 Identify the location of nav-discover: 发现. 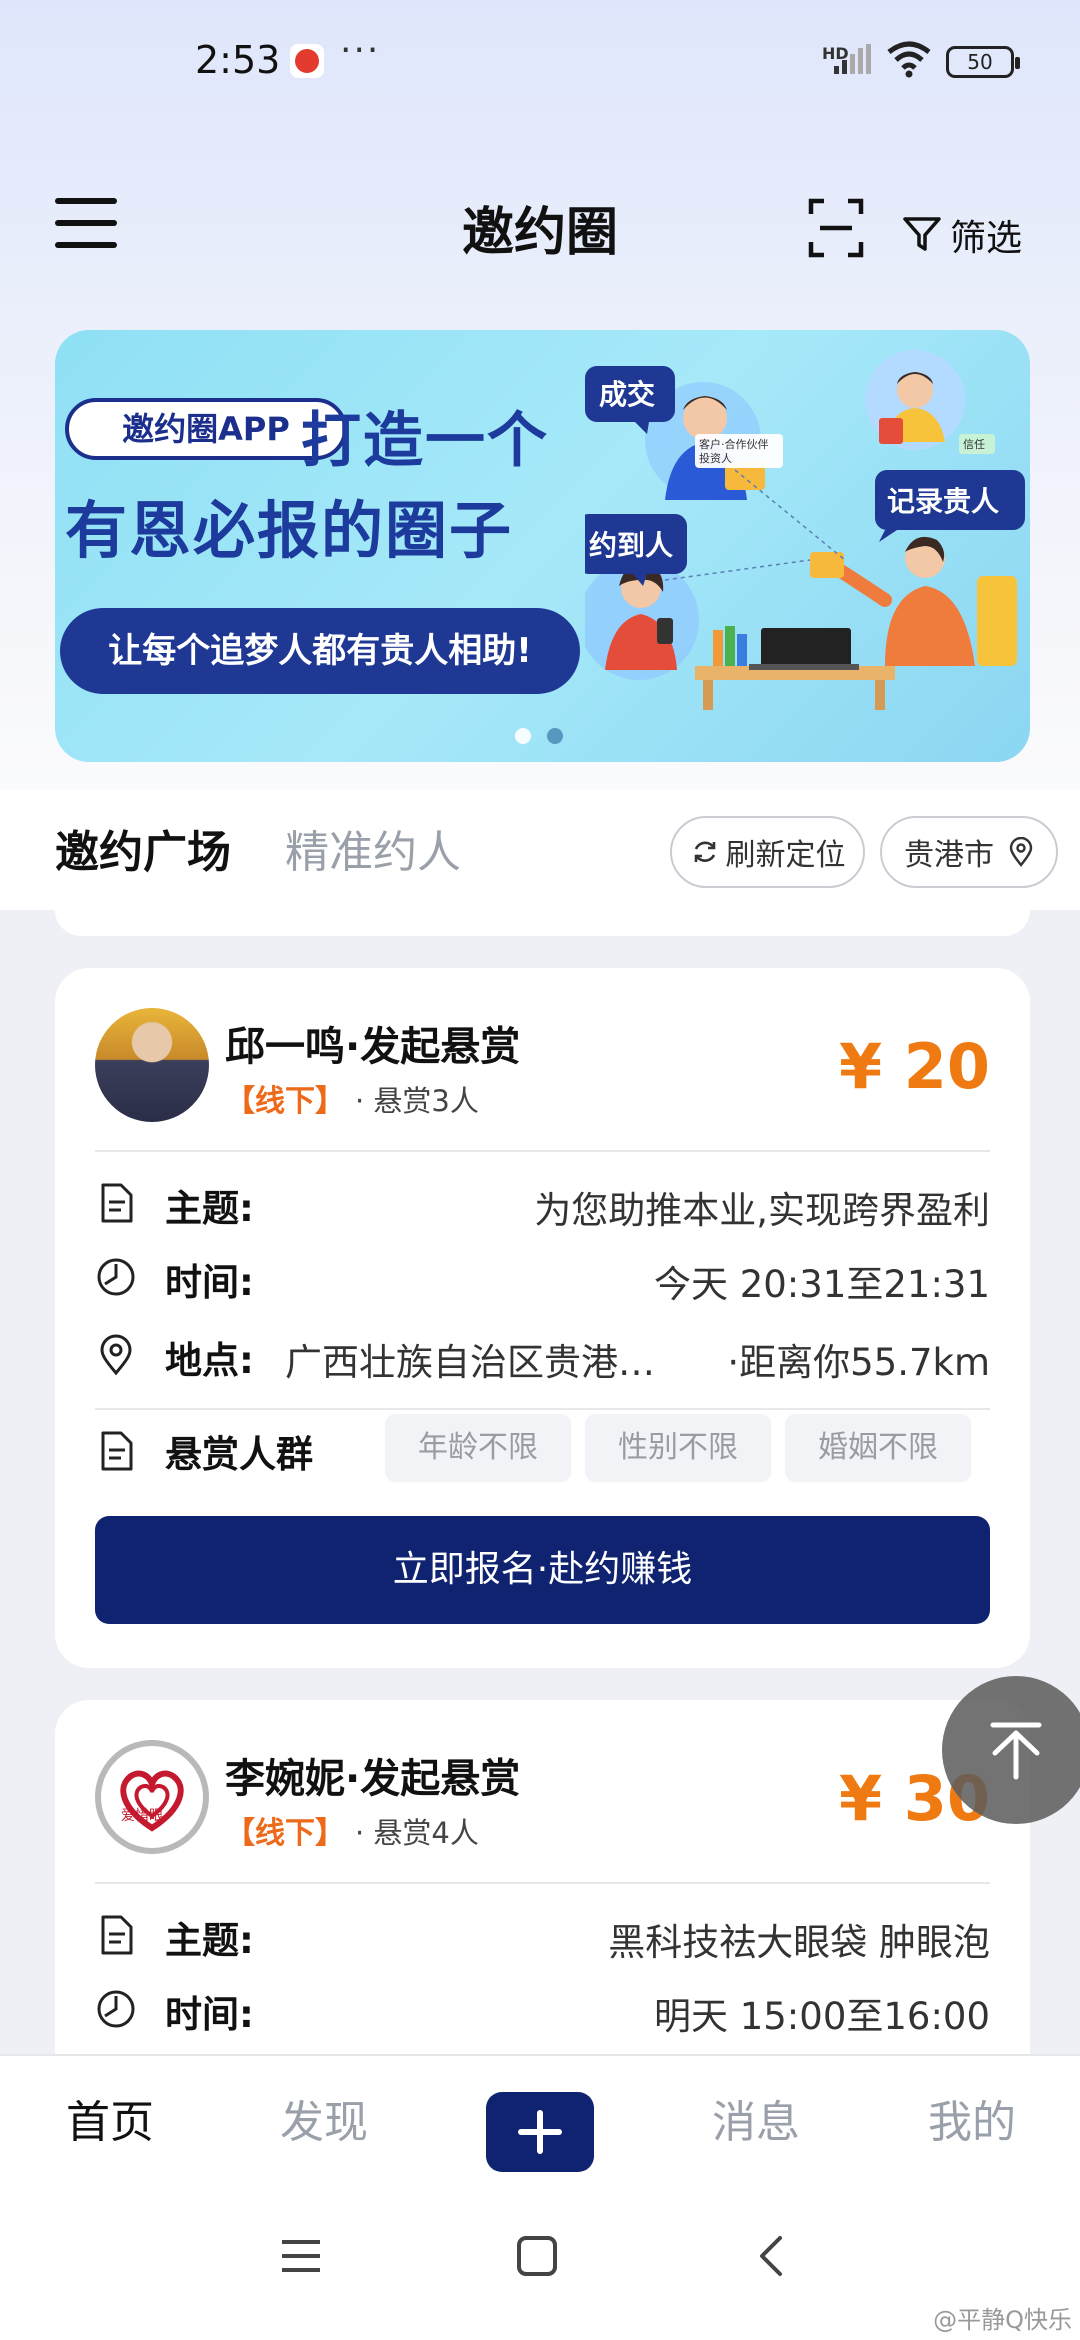
(324, 2118).